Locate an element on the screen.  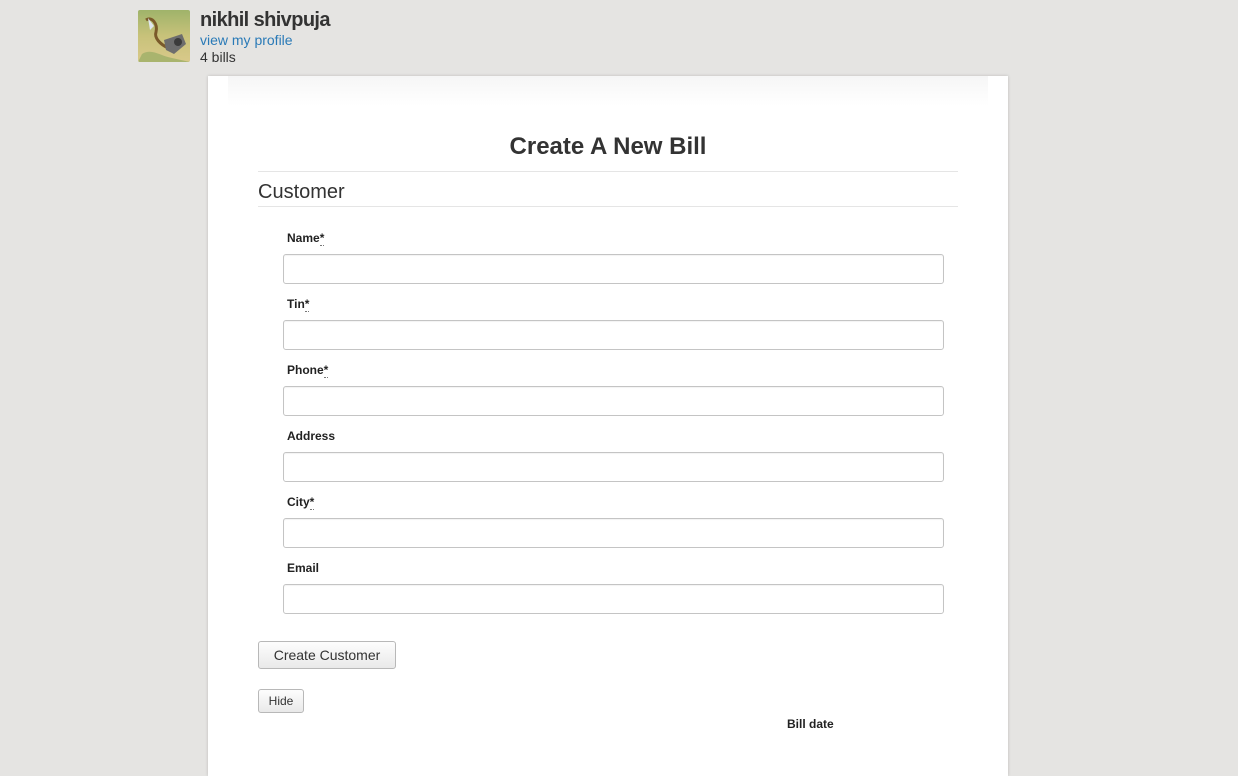
customer-section-title: Customer is located at coordinates (301, 192).